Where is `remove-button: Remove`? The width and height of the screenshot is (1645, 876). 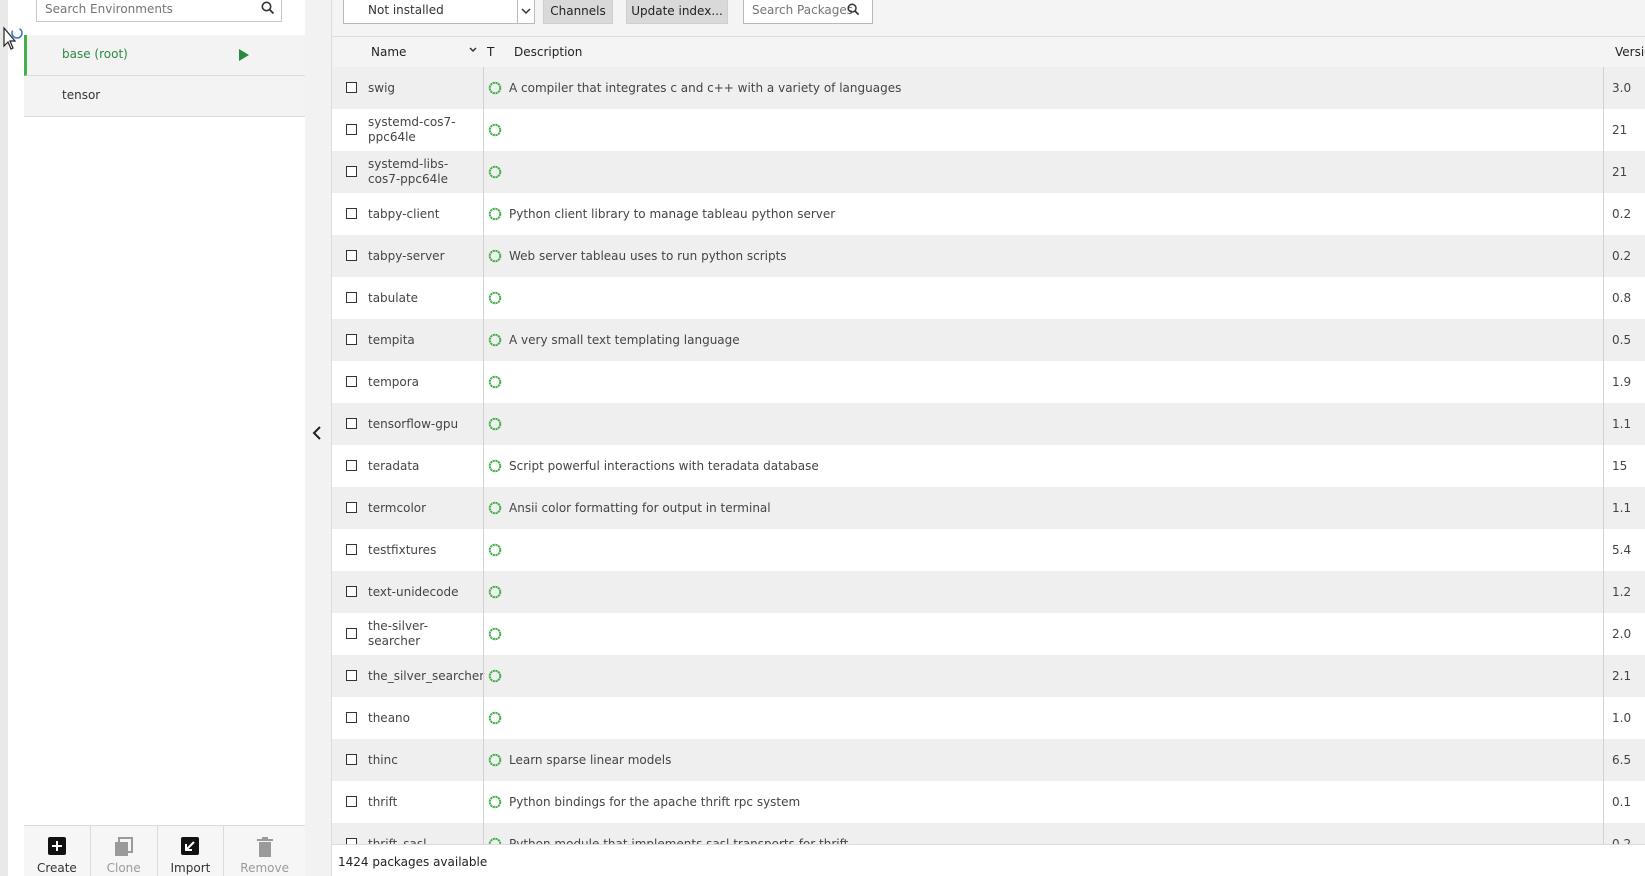
remove-button: Remove is located at coordinates (264, 851).